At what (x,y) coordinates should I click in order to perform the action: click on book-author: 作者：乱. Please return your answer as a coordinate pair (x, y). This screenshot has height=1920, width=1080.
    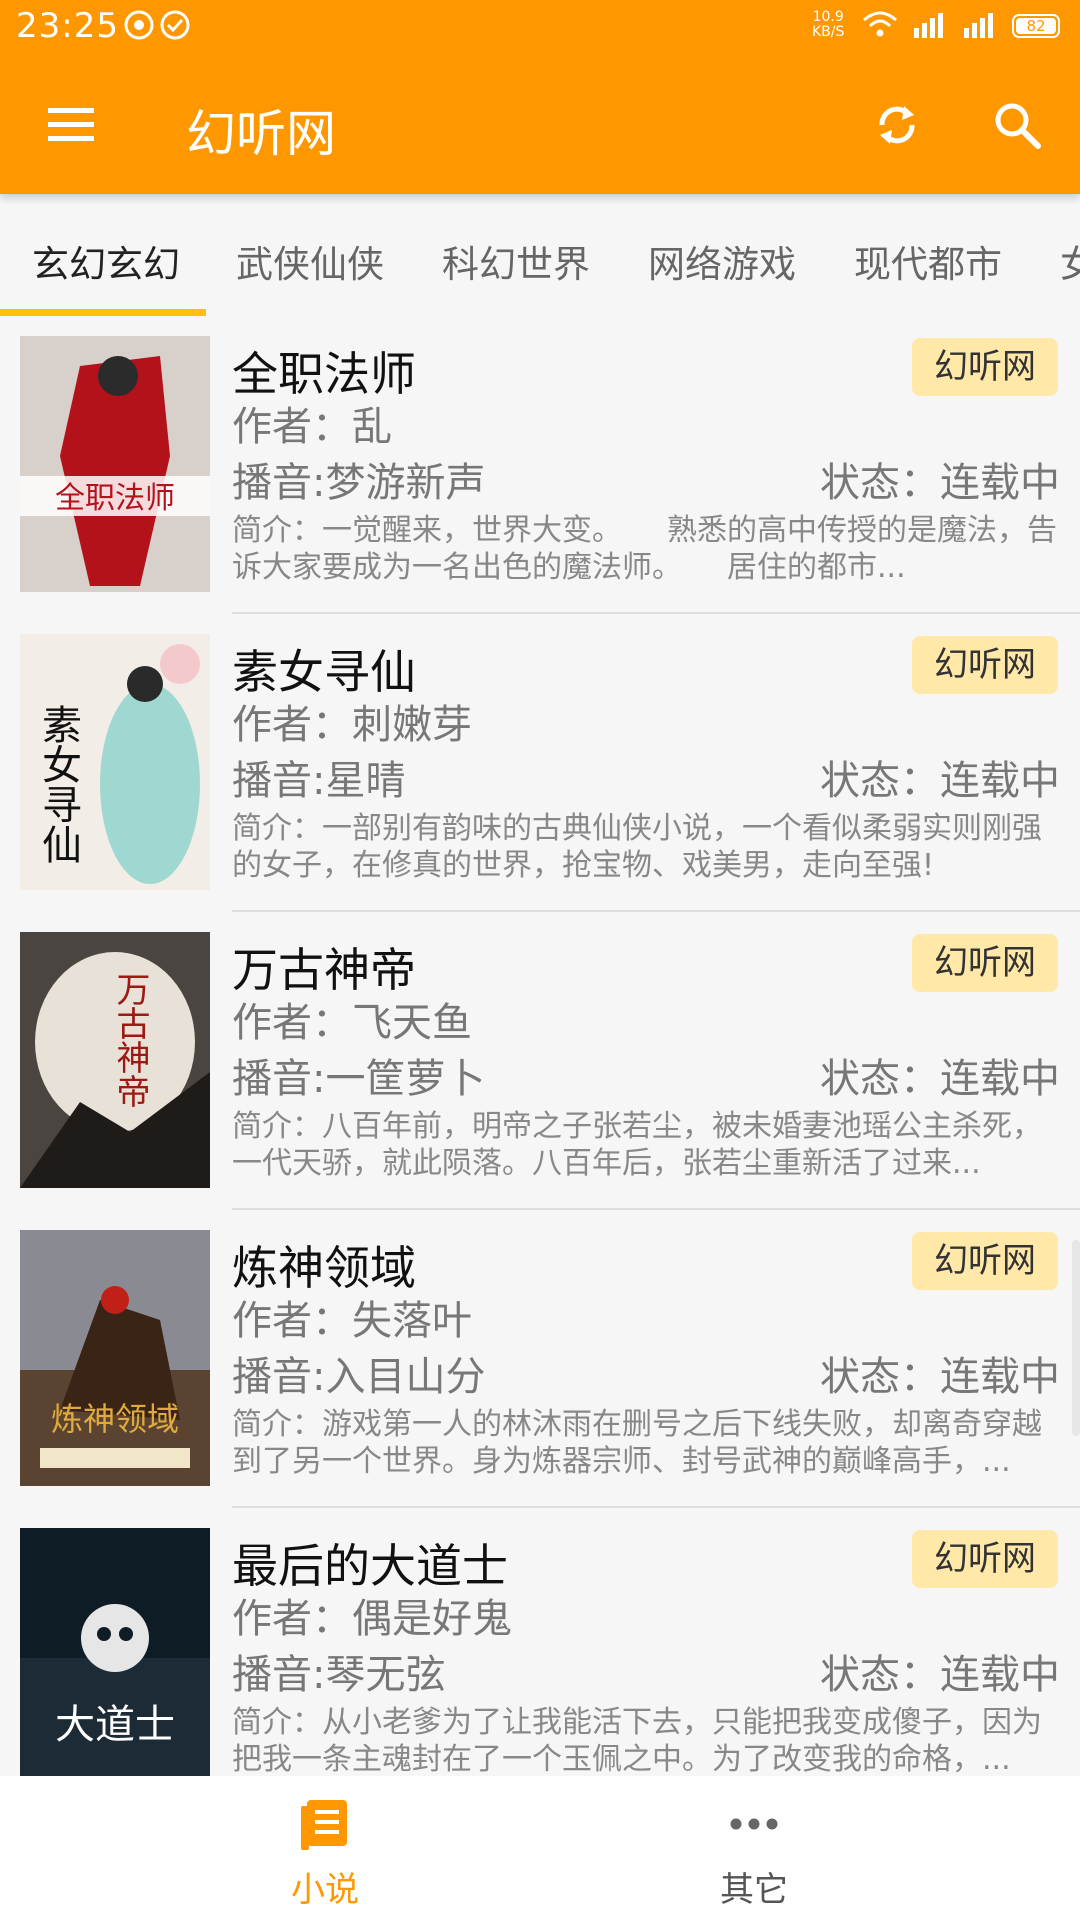
    Looking at the image, I should click on (312, 427).